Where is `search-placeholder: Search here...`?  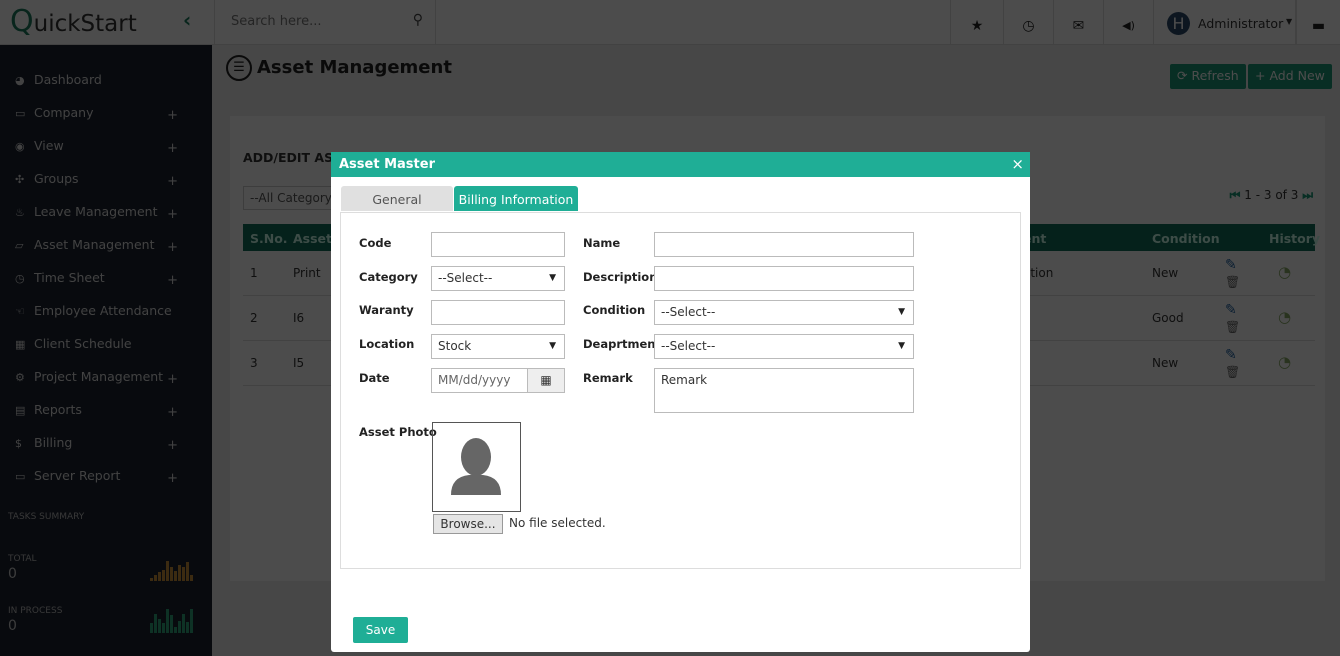 search-placeholder: Search here... is located at coordinates (276, 21).